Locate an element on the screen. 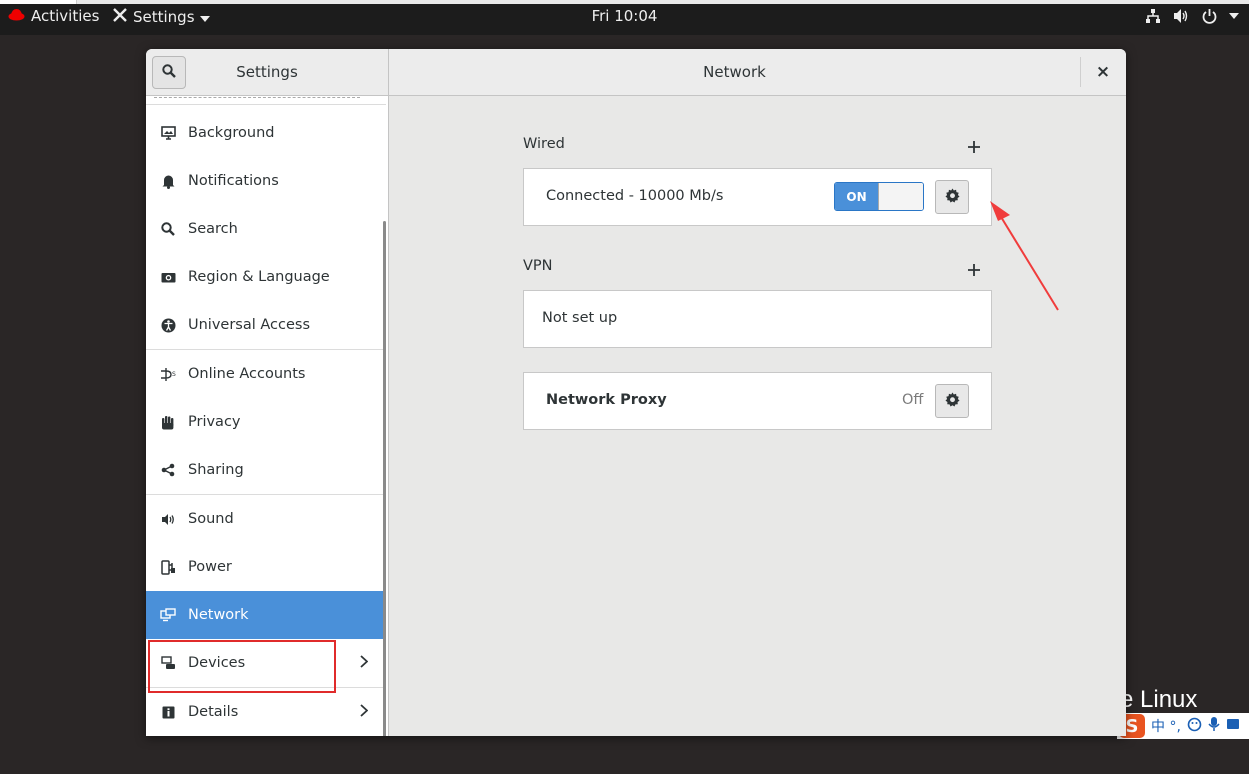  vpn-panel: Not set up is located at coordinates (757, 319).